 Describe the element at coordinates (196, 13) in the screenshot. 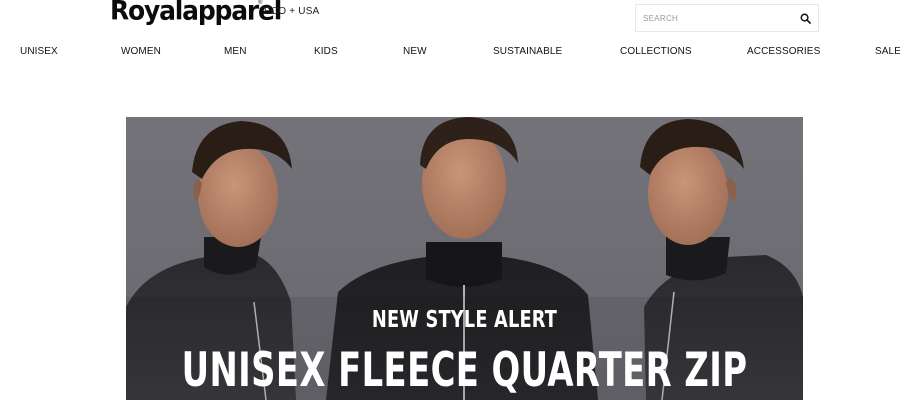

I see `brand-logo: Royalapparel` at that location.